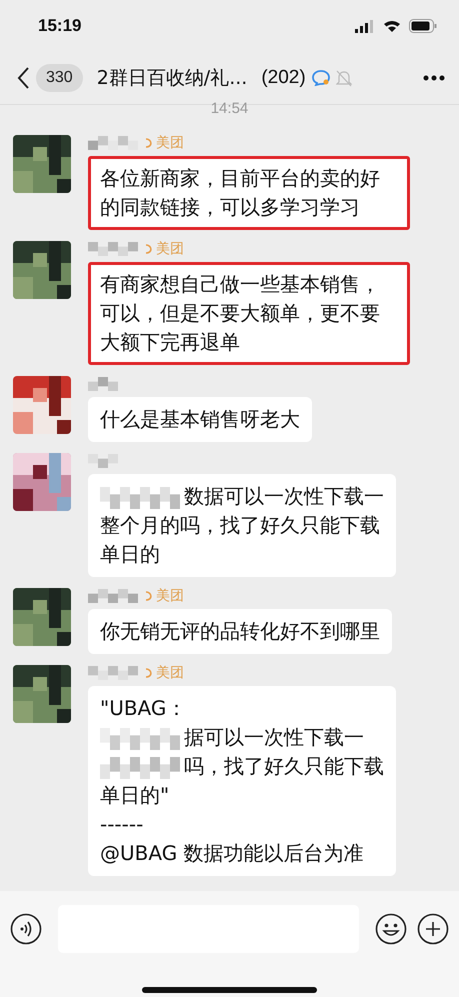 This screenshot has height=997, width=459. I want to click on signal-icon, so click(365, 26).